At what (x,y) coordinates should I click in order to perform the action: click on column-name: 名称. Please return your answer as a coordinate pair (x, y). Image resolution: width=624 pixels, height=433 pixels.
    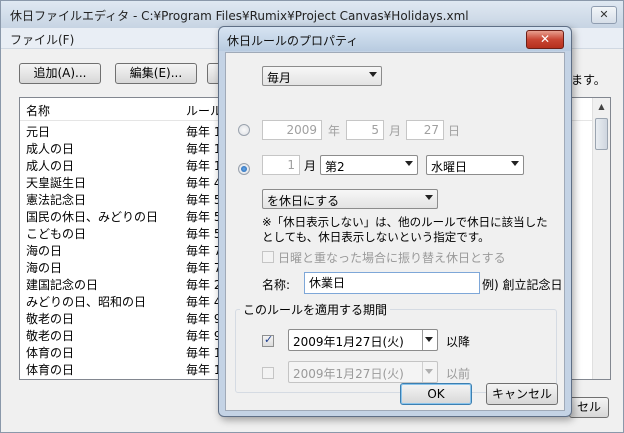
    Looking at the image, I should click on (38, 110).